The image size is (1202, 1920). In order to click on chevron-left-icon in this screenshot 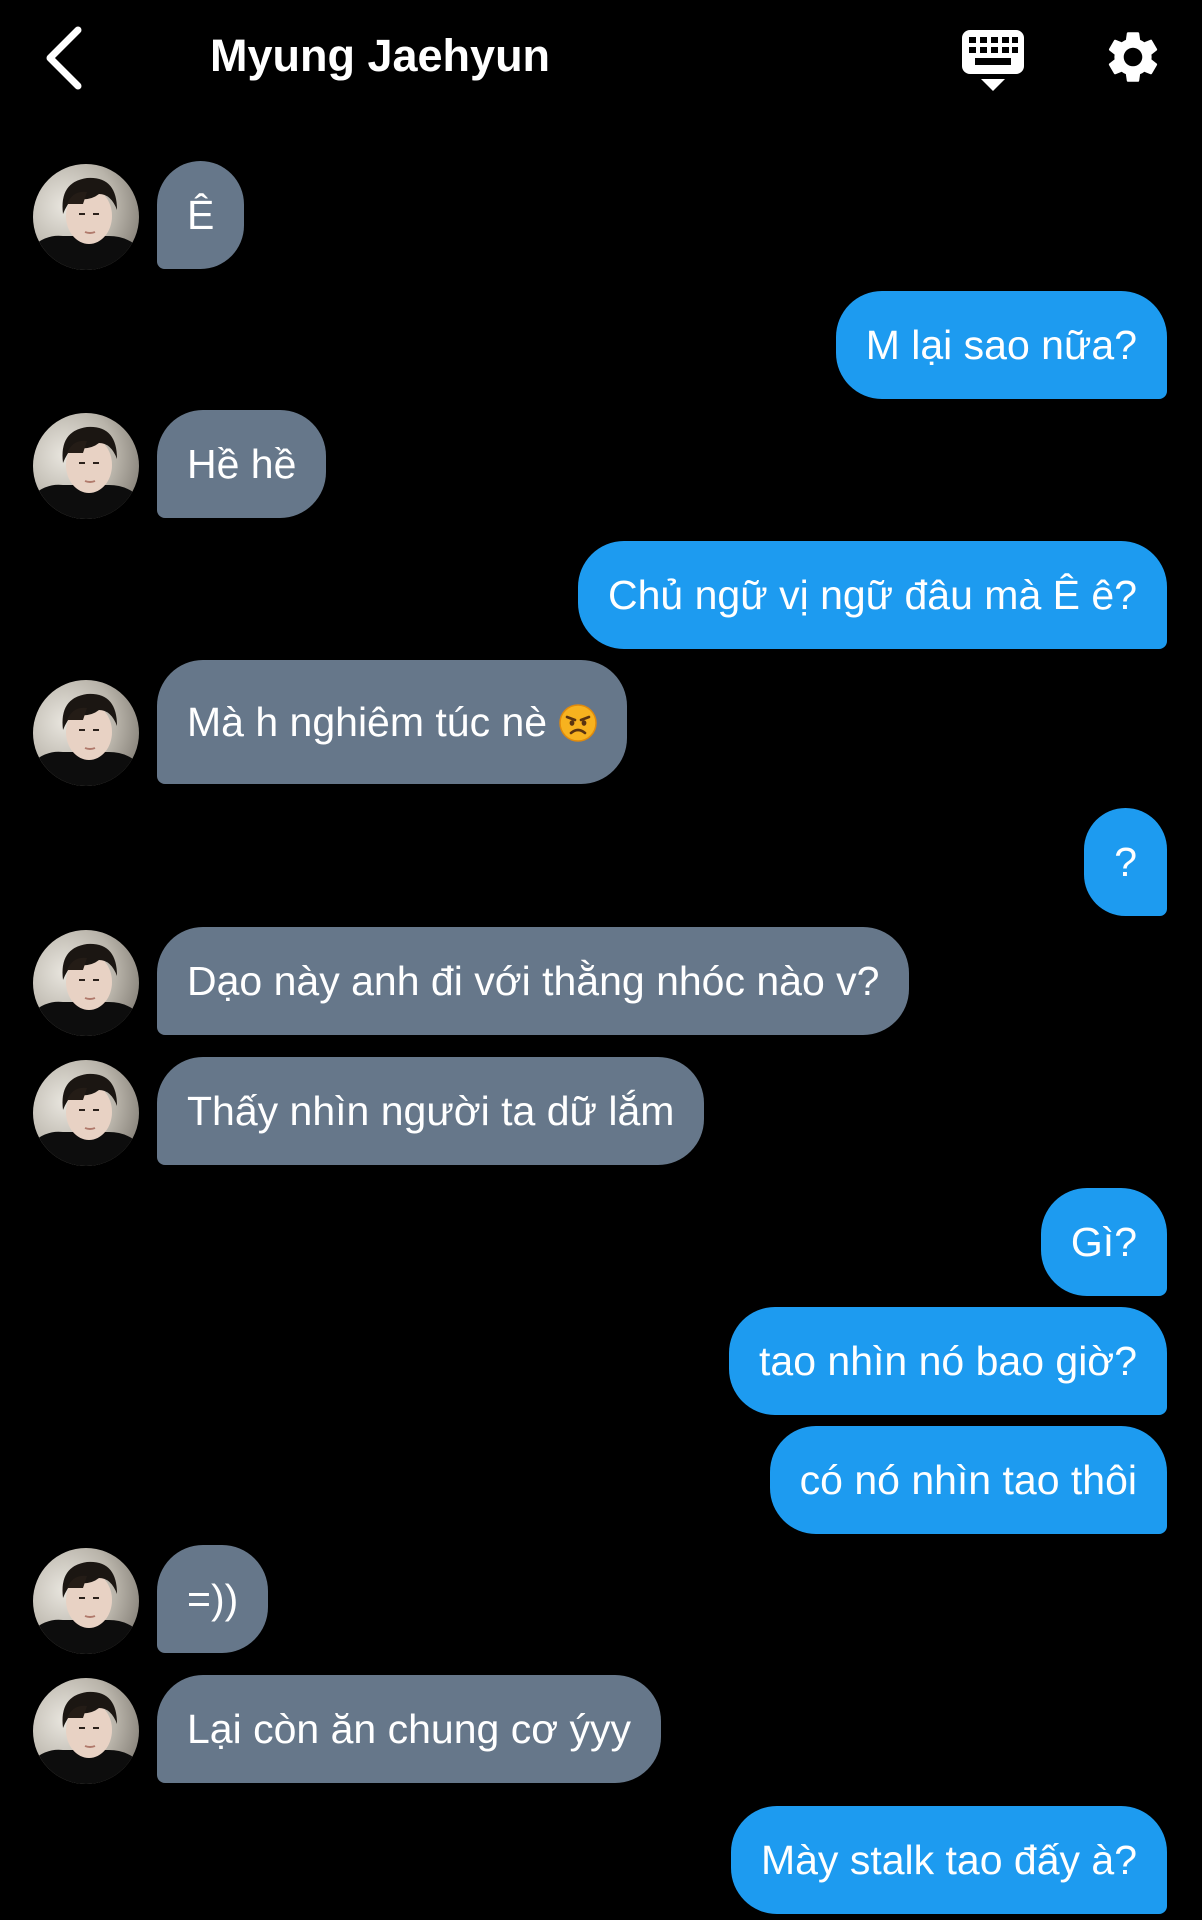, I will do `click(64, 58)`.